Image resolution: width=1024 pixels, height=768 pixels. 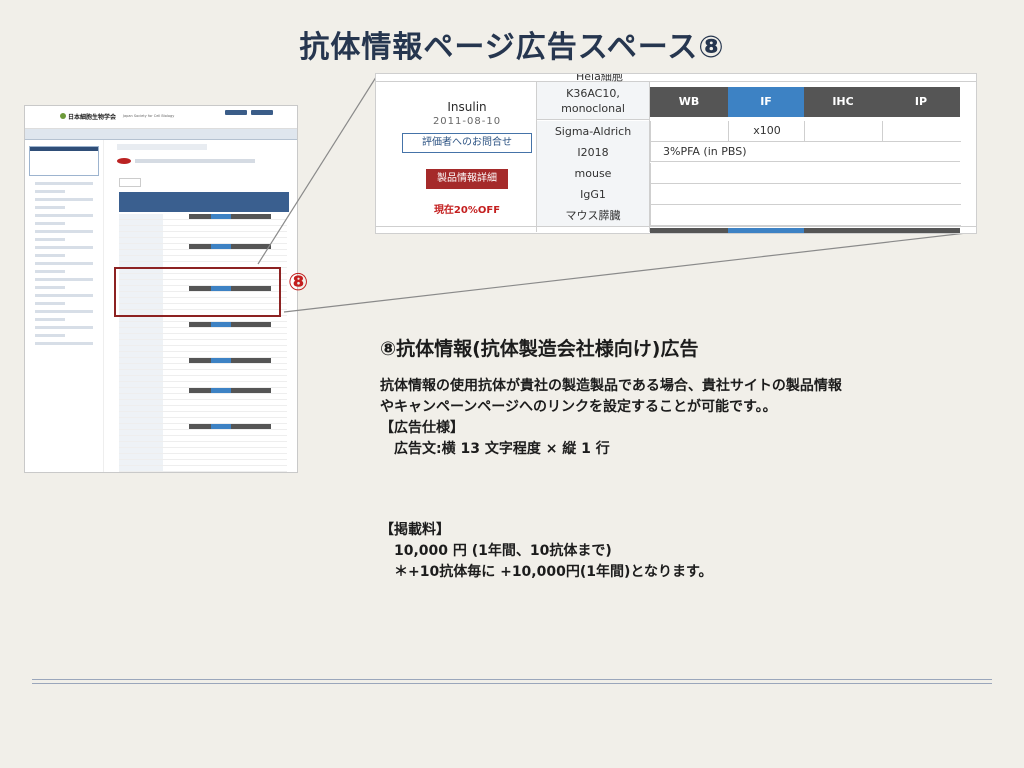 What do you see at coordinates (611, 386) in the screenshot?
I see `description-line: 抗体情報の使用抗体が貴社の製造製品である場合、貴社サイトの製品情報` at bounding box center [611, 386].